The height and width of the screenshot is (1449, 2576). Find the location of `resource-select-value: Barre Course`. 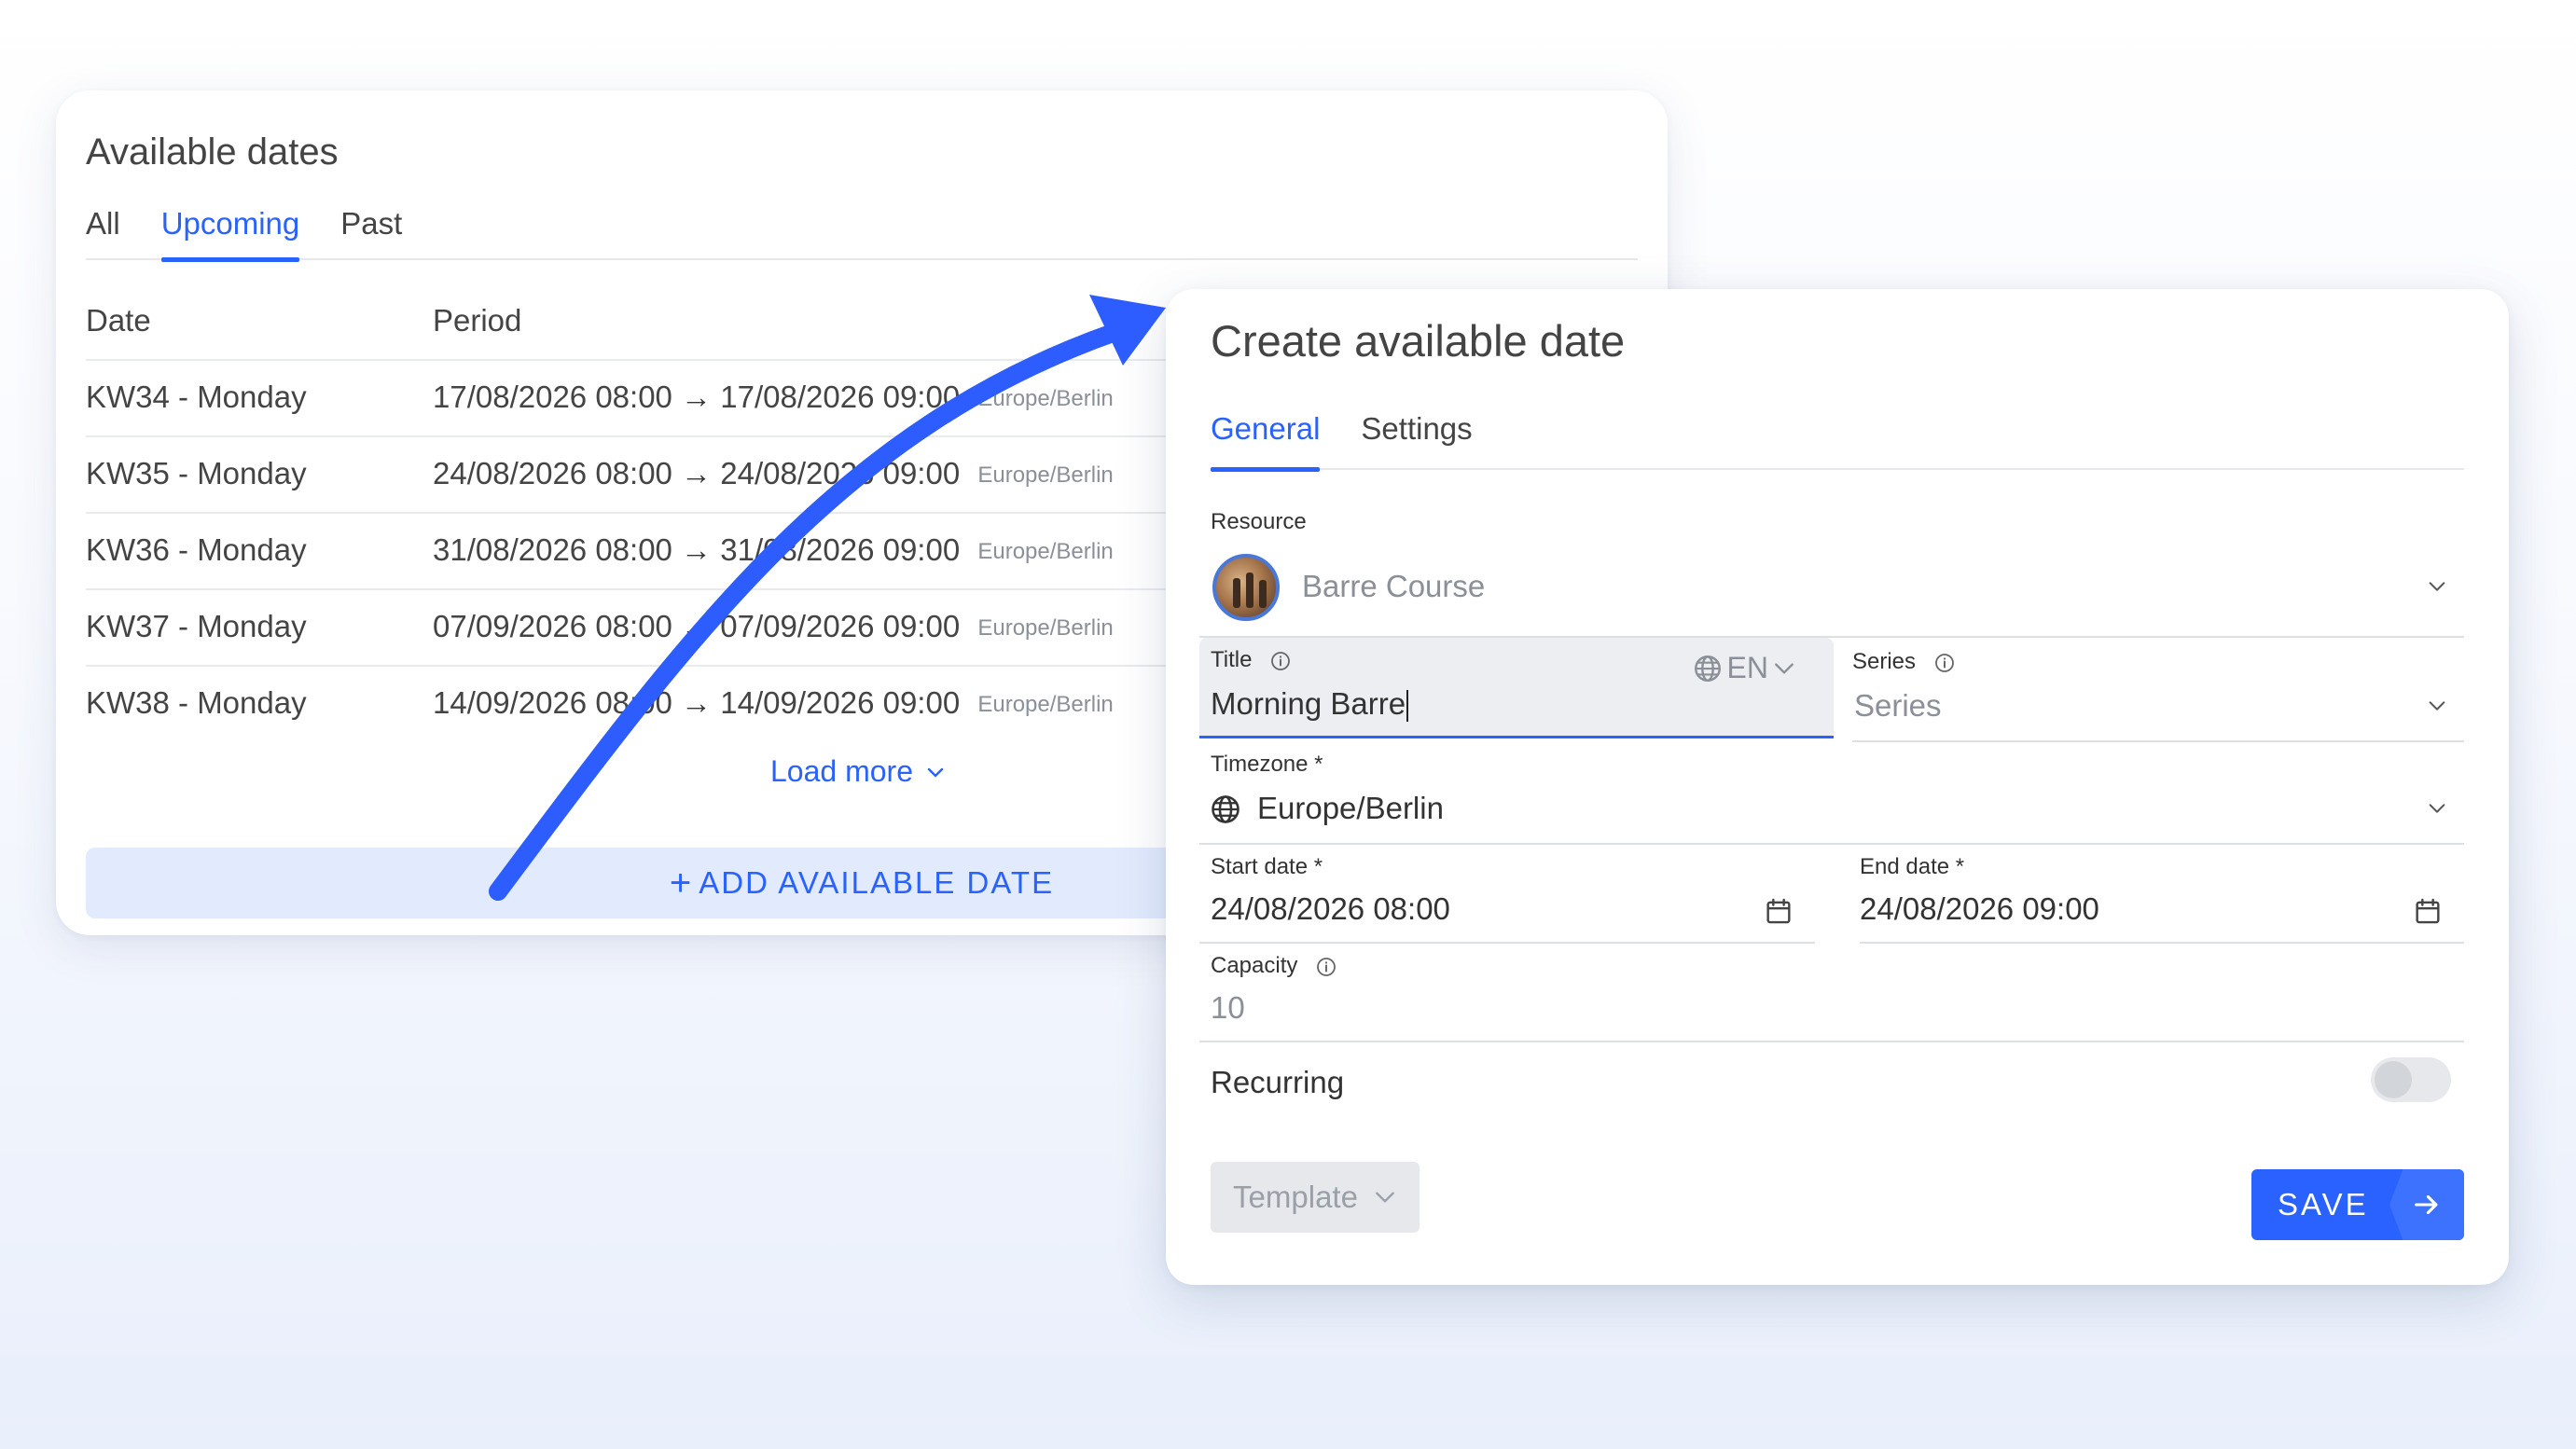

resource-select-value: Barre Course is located at coordinates (1393, 587).